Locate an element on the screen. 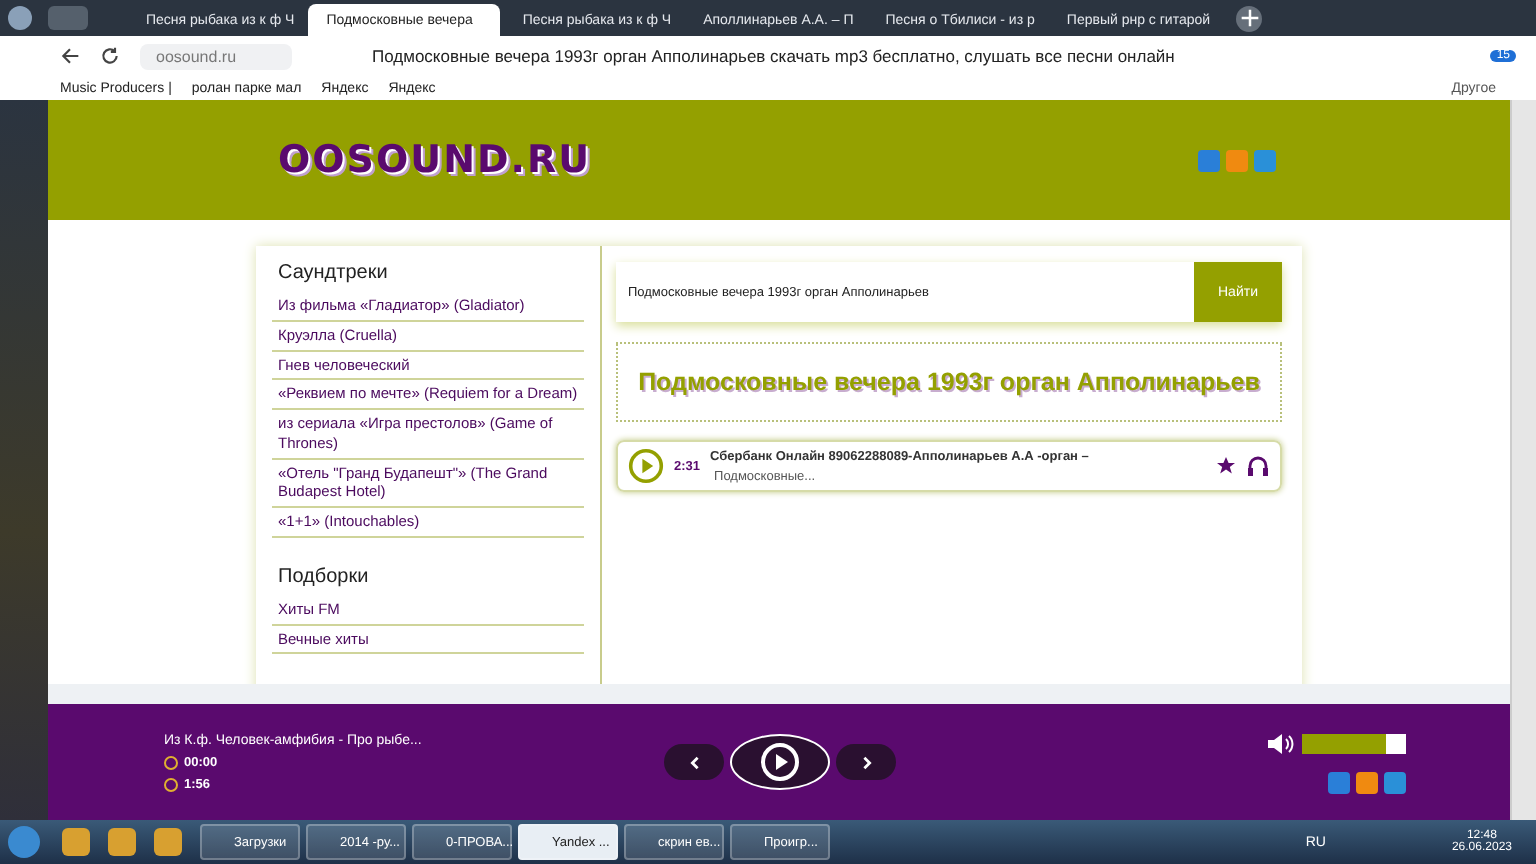  page-title: Подмосковные вечера 1993г орган Апполинарьев скачать mp3 бесплатно, слушать все песни онлайн is located at coordinates (773, 56).